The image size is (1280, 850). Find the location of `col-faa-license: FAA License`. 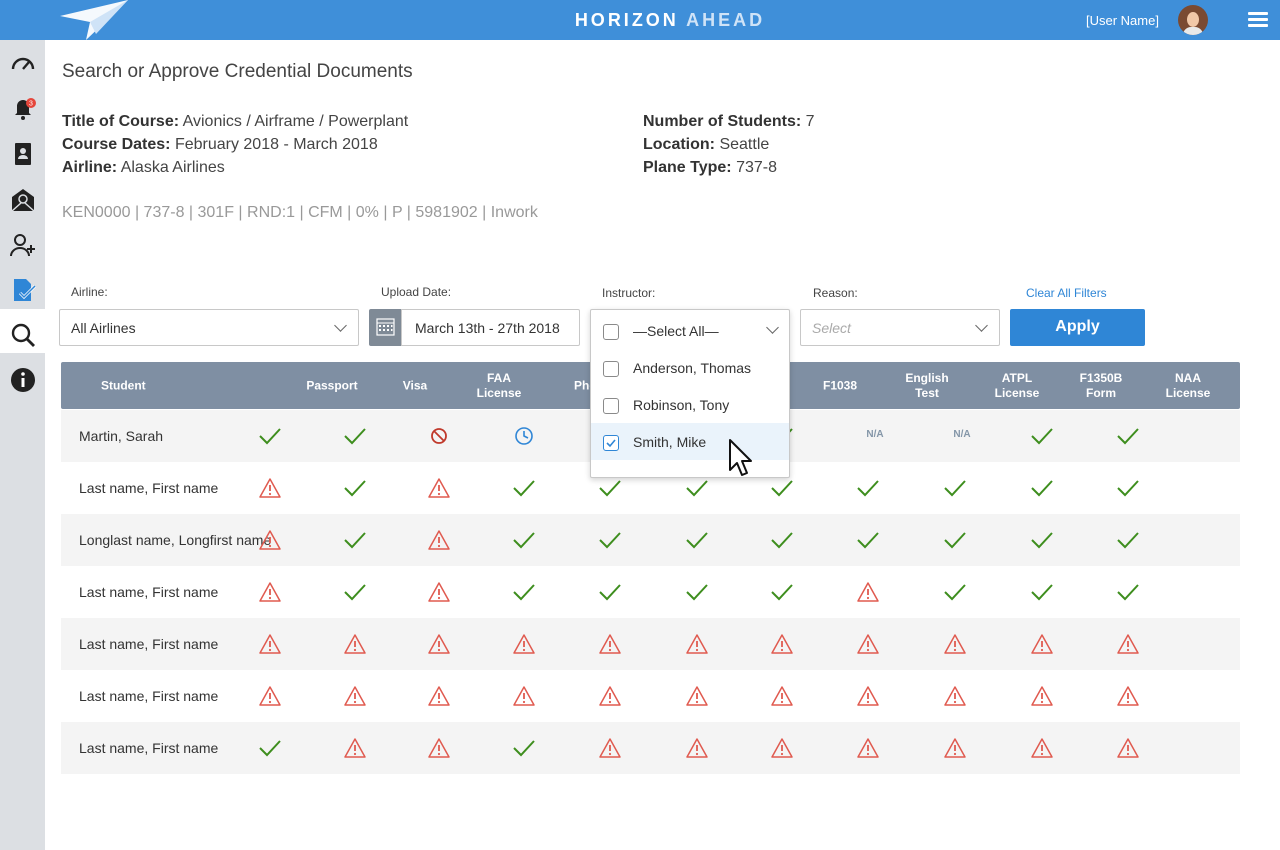

col-faa-license: FAA License is located at coordinates (499, 386).